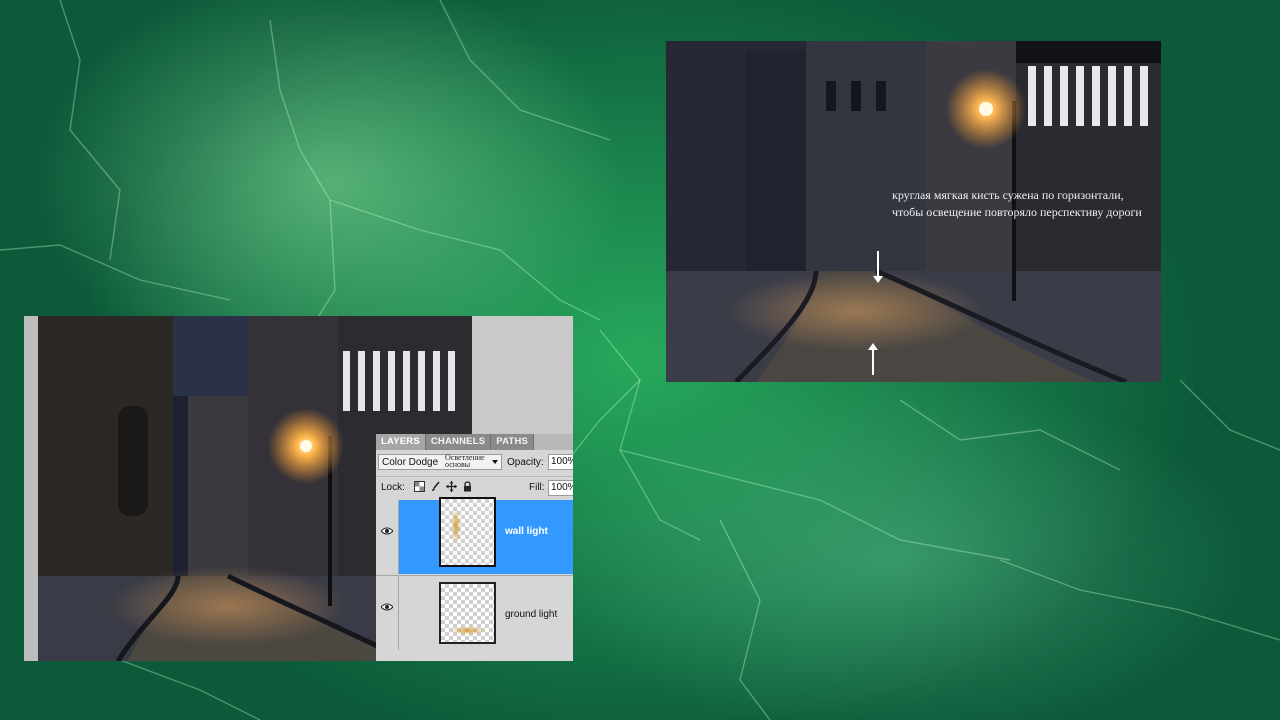  What do you see at coordinates (513, 442) in the screenshot?
I see `tab-paths: PATHS` at bounding box center [513, 442].